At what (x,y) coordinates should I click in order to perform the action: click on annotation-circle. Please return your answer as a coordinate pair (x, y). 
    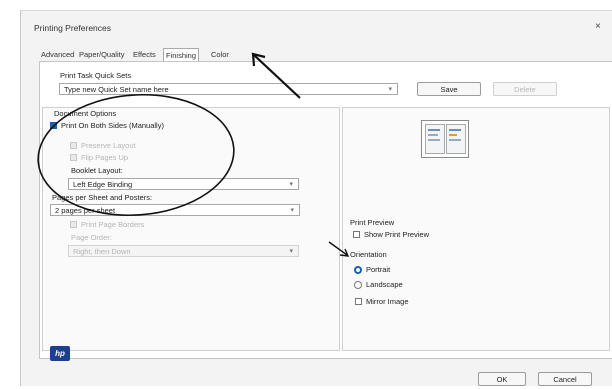
    Looking at the image, I should click on (136, 155).